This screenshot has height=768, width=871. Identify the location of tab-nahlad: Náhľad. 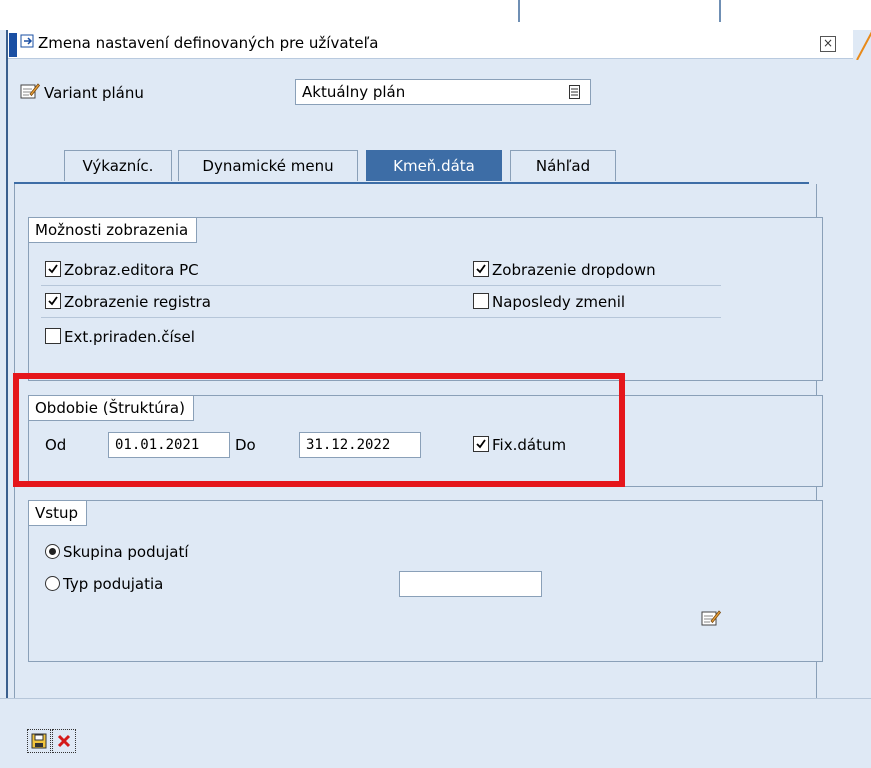
(563, 165).